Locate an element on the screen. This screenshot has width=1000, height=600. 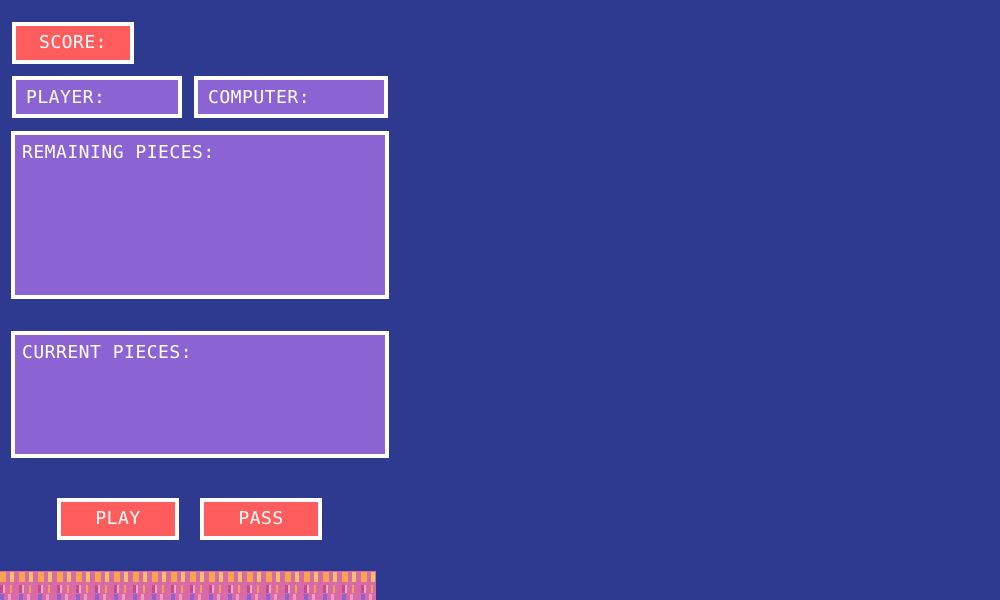
pass-button: PASS is located at coordinates (261, 519).